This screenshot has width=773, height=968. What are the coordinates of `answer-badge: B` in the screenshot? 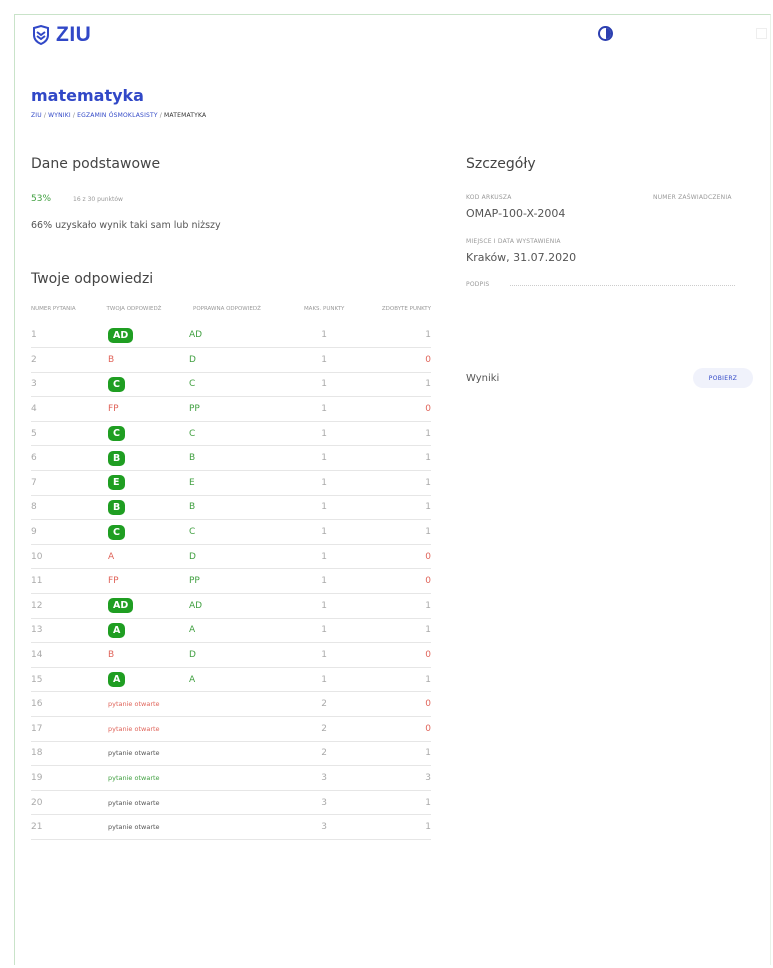 It's located at (117, 458).